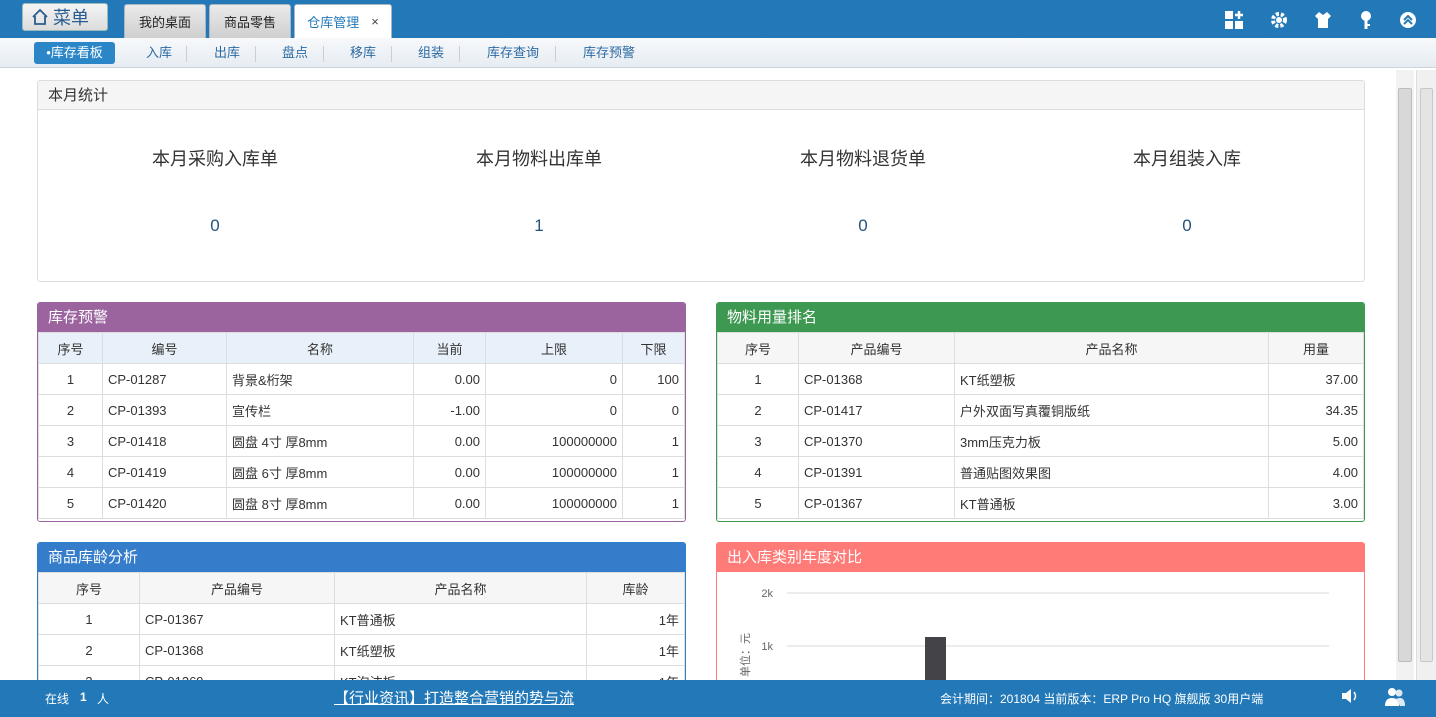 This screenshot has width=1436, height=717. Describe the element at coordinates (1316, 503) in the screenshot. I see `cell: 3.00` at that location.